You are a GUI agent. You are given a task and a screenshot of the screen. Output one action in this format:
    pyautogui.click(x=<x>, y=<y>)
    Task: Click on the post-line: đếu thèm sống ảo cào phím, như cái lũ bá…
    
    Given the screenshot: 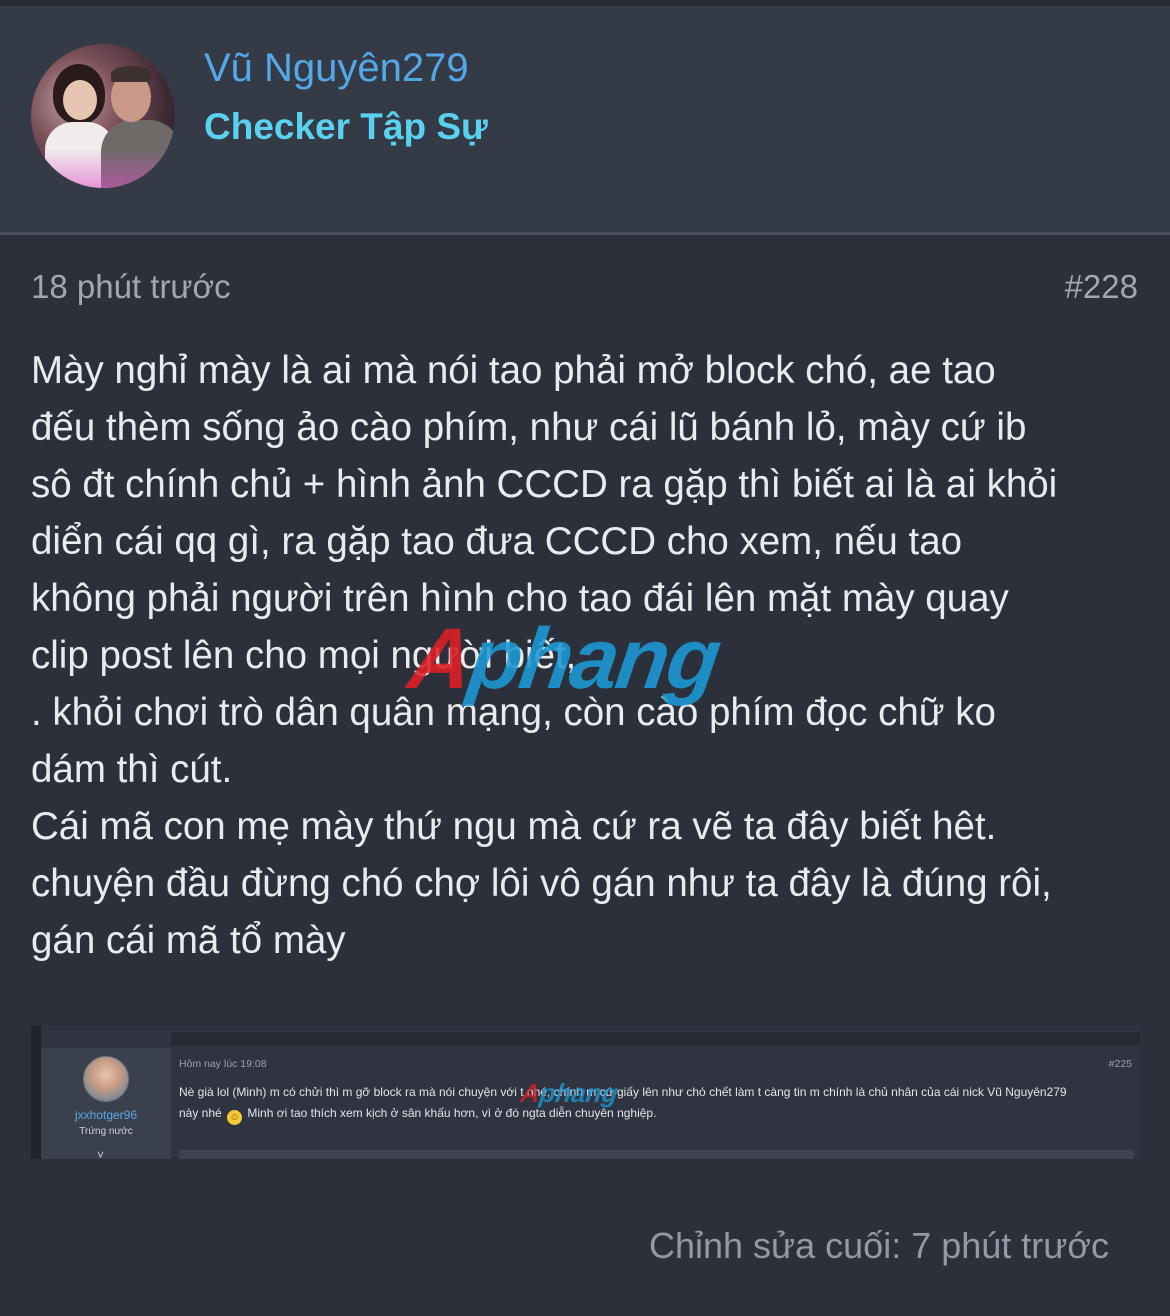 What is the action you would take?
    pyautogui.click(x=529, y=427)
    